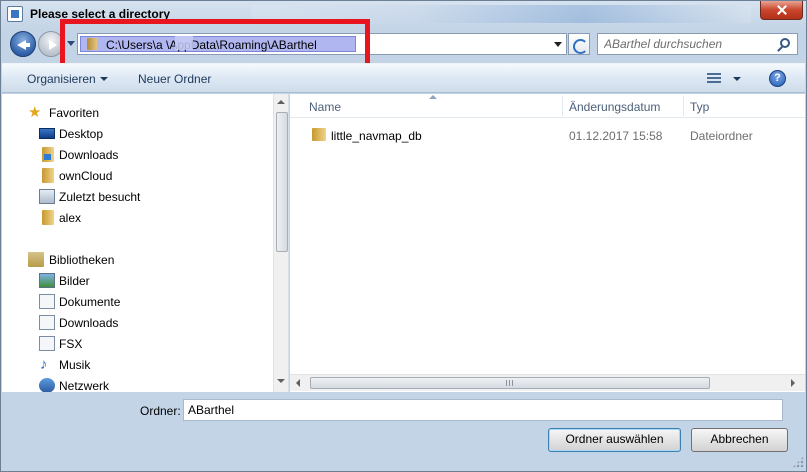 This screenshot has height=472, width=807. Describe the element at coordinates (86, 176) in the screenshot. I see `sidebar-item-label: ownCloud` at that location.